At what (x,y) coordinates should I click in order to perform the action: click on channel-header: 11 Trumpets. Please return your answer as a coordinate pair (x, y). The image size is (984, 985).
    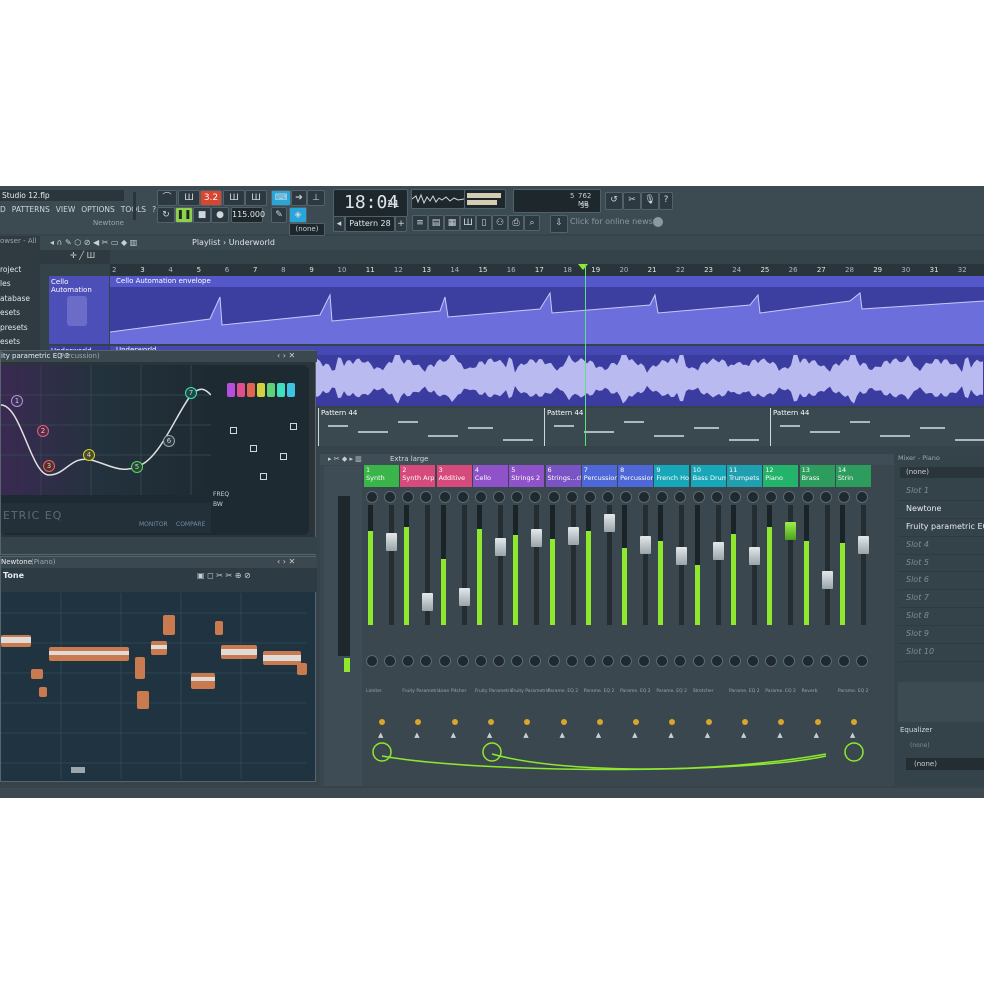
    Looking at the image, I should click on (744, 476).